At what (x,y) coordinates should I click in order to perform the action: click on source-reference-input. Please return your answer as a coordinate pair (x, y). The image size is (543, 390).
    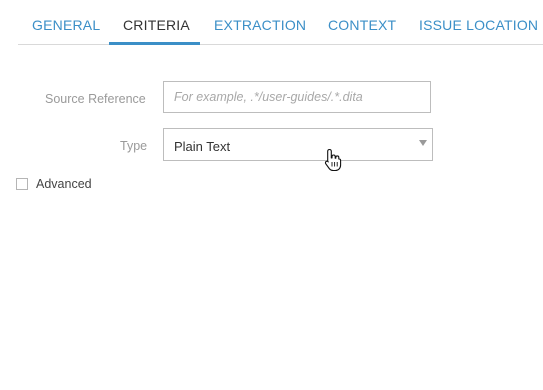
    Looking at the image, I should click on (297, 97).